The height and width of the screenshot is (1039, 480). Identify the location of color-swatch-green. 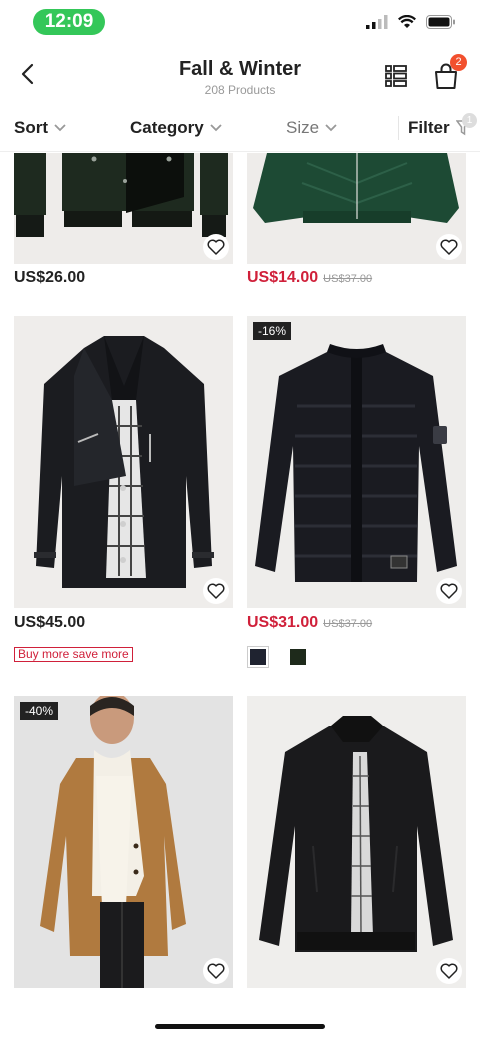
(298, 657).